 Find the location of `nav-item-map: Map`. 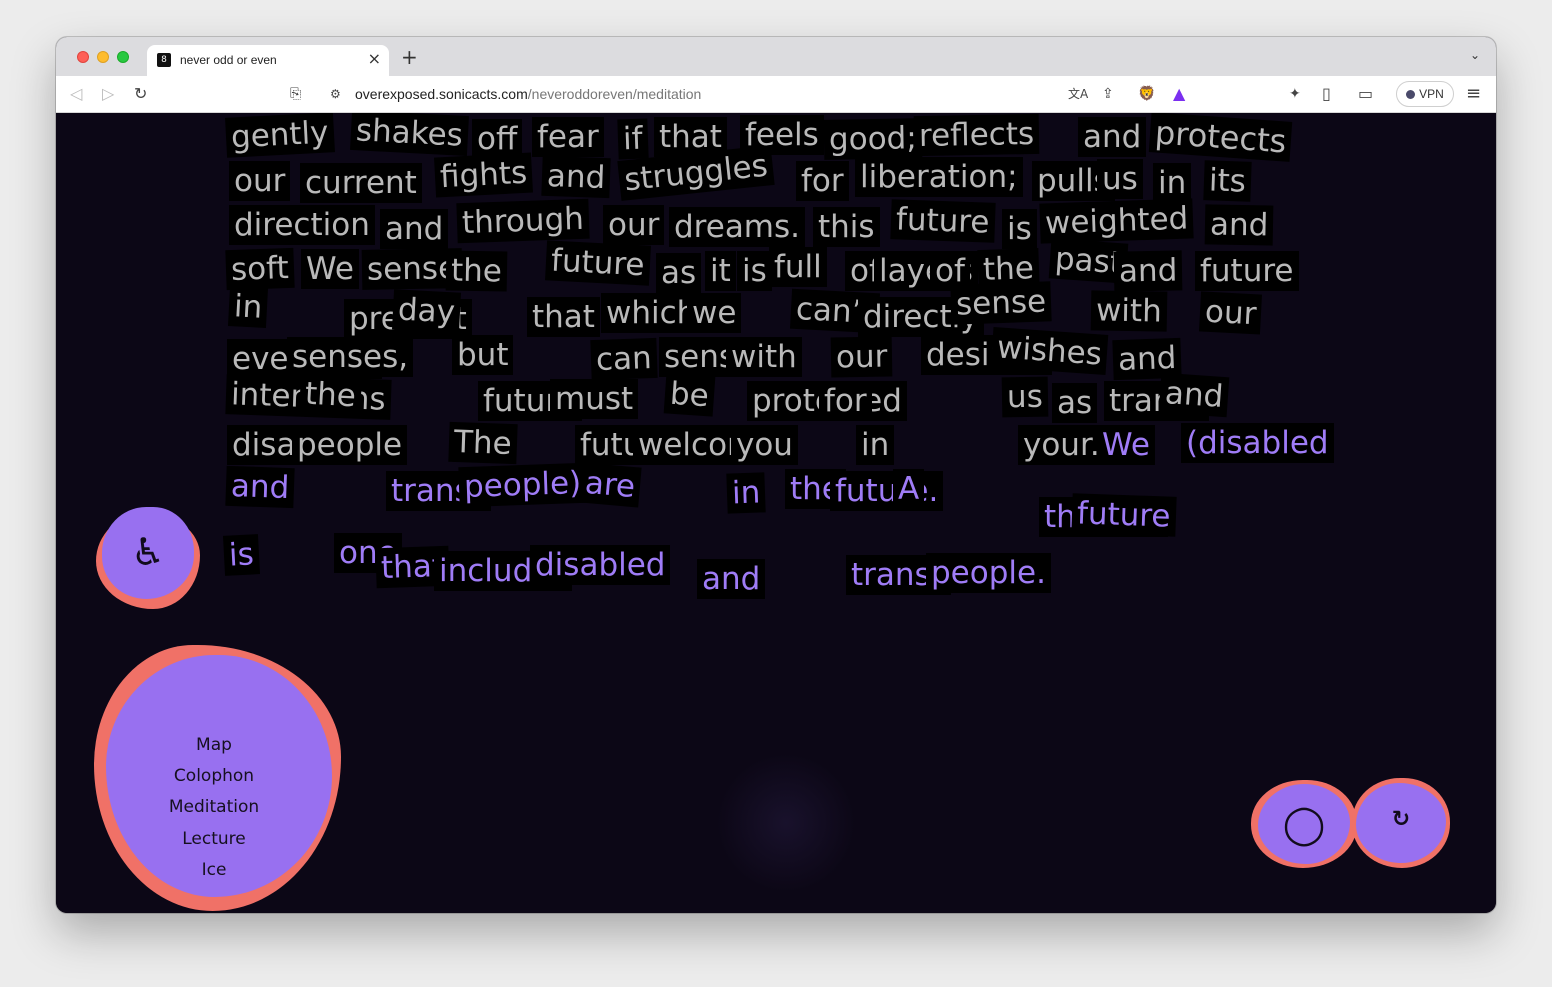

nav-item-map: Map is located at coordinates (214, 745).